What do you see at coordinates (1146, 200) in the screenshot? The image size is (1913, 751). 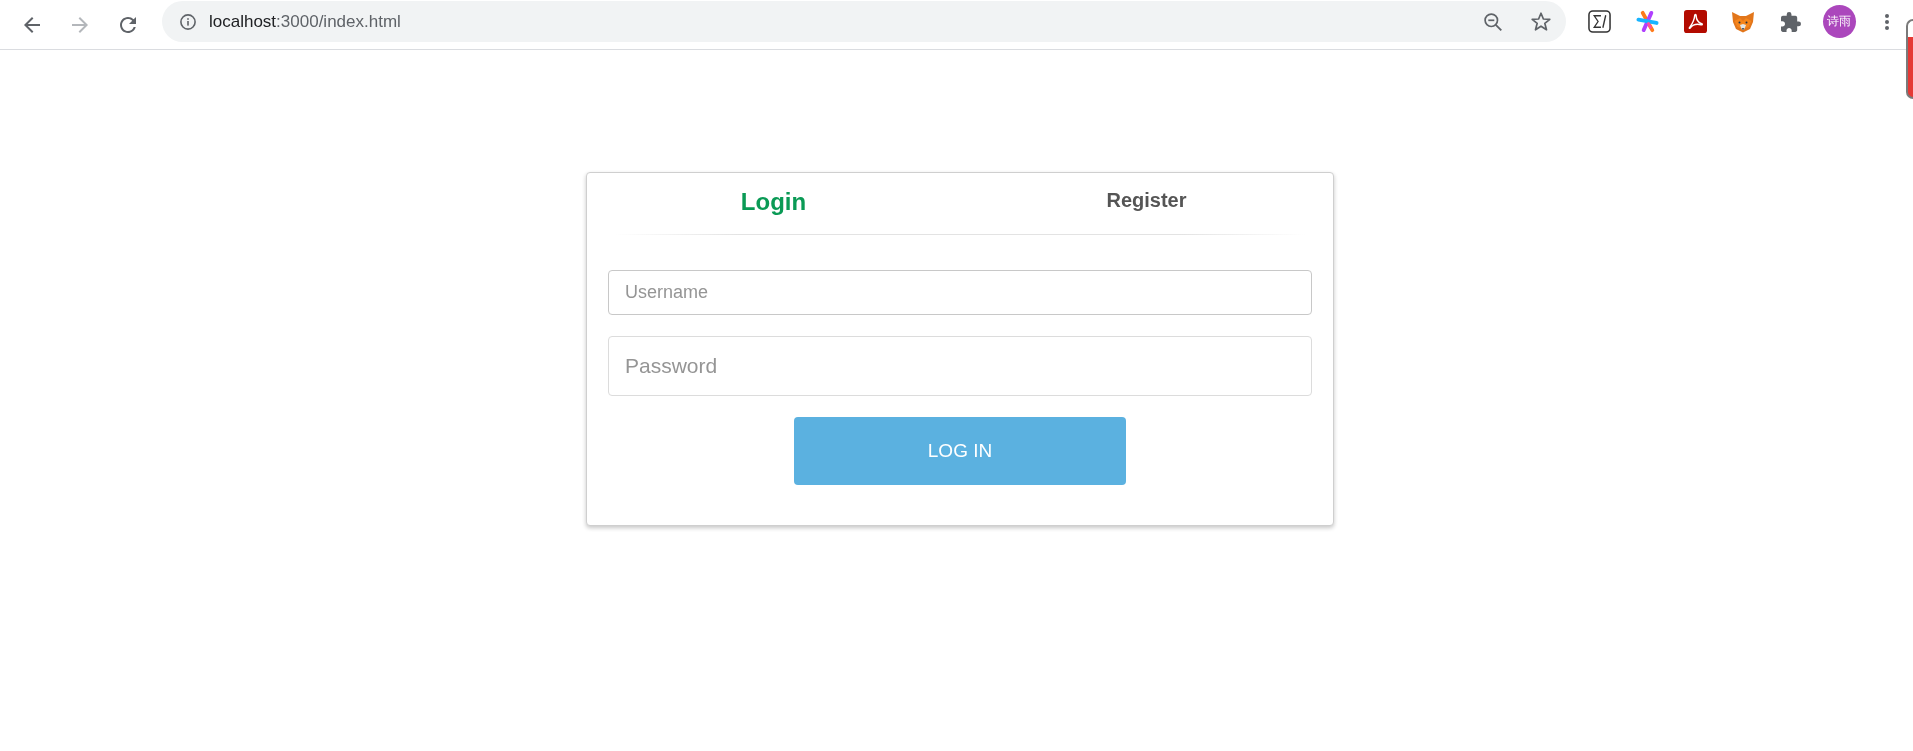 I see `tab: Register` at bounding box center [1146, 200].